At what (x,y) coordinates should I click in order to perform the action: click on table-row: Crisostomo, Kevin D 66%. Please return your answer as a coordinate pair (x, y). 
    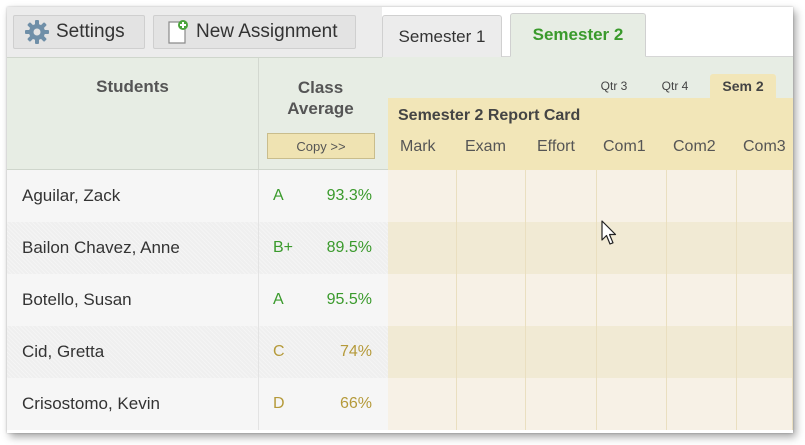
    Looking at the image, I should click on (400, 404).